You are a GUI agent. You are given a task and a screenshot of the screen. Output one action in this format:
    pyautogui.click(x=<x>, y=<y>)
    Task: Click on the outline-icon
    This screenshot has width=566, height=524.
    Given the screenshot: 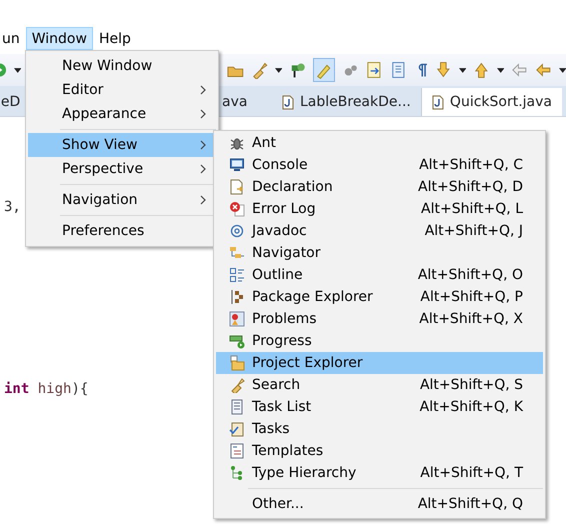 What is the action you would take?
    pyautogui.click(x=237, y=275)
    